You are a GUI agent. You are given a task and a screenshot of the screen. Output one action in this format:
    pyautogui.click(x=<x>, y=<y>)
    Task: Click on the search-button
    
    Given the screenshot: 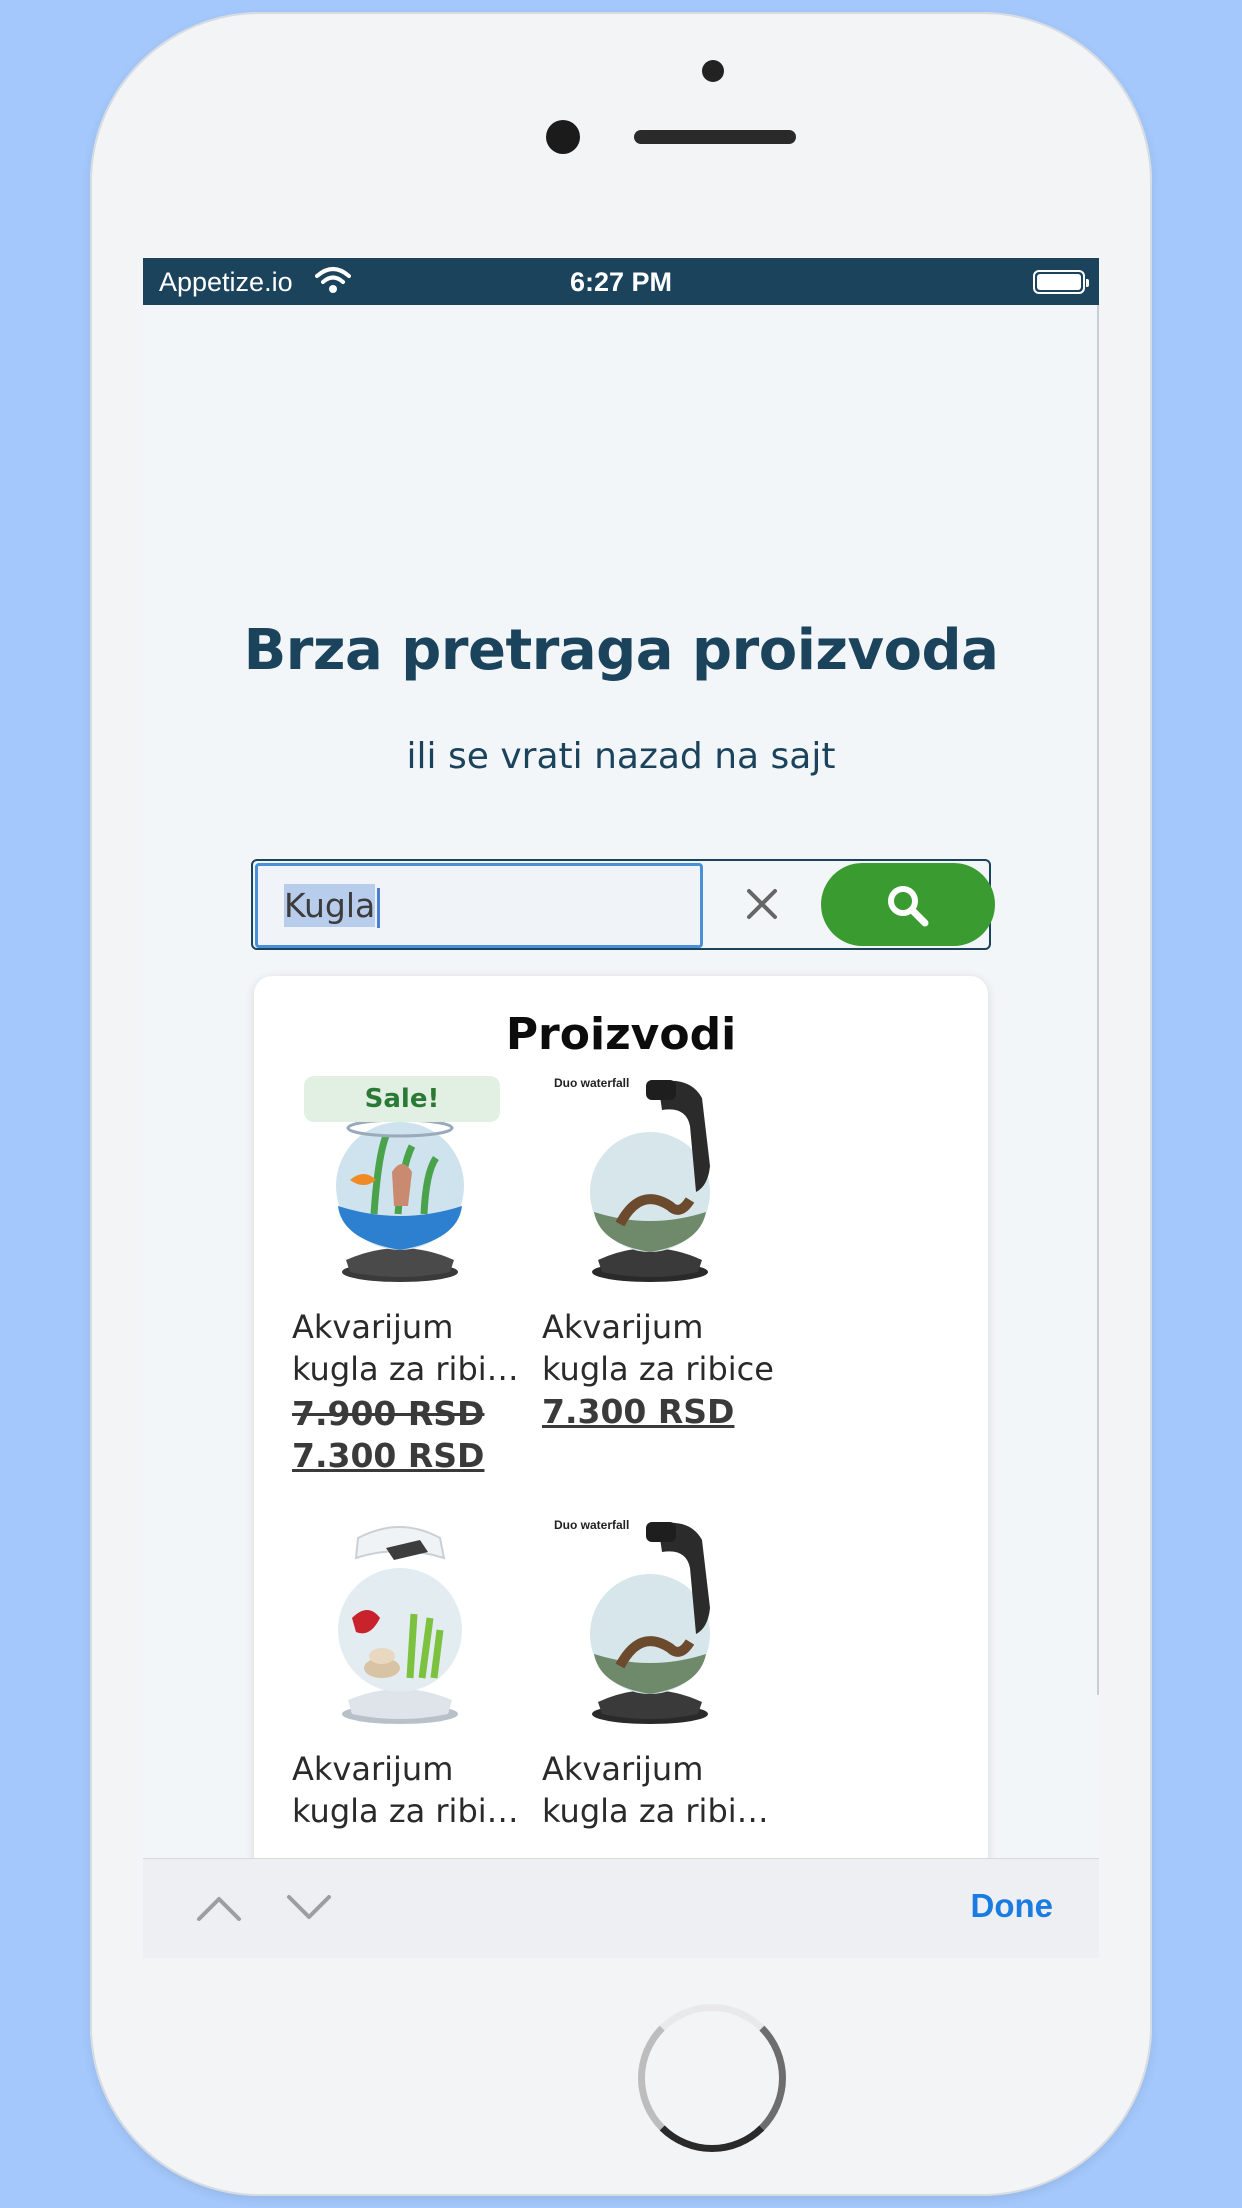 What is the action you would take?
    pyautogui.click(x=908, y=904)
    